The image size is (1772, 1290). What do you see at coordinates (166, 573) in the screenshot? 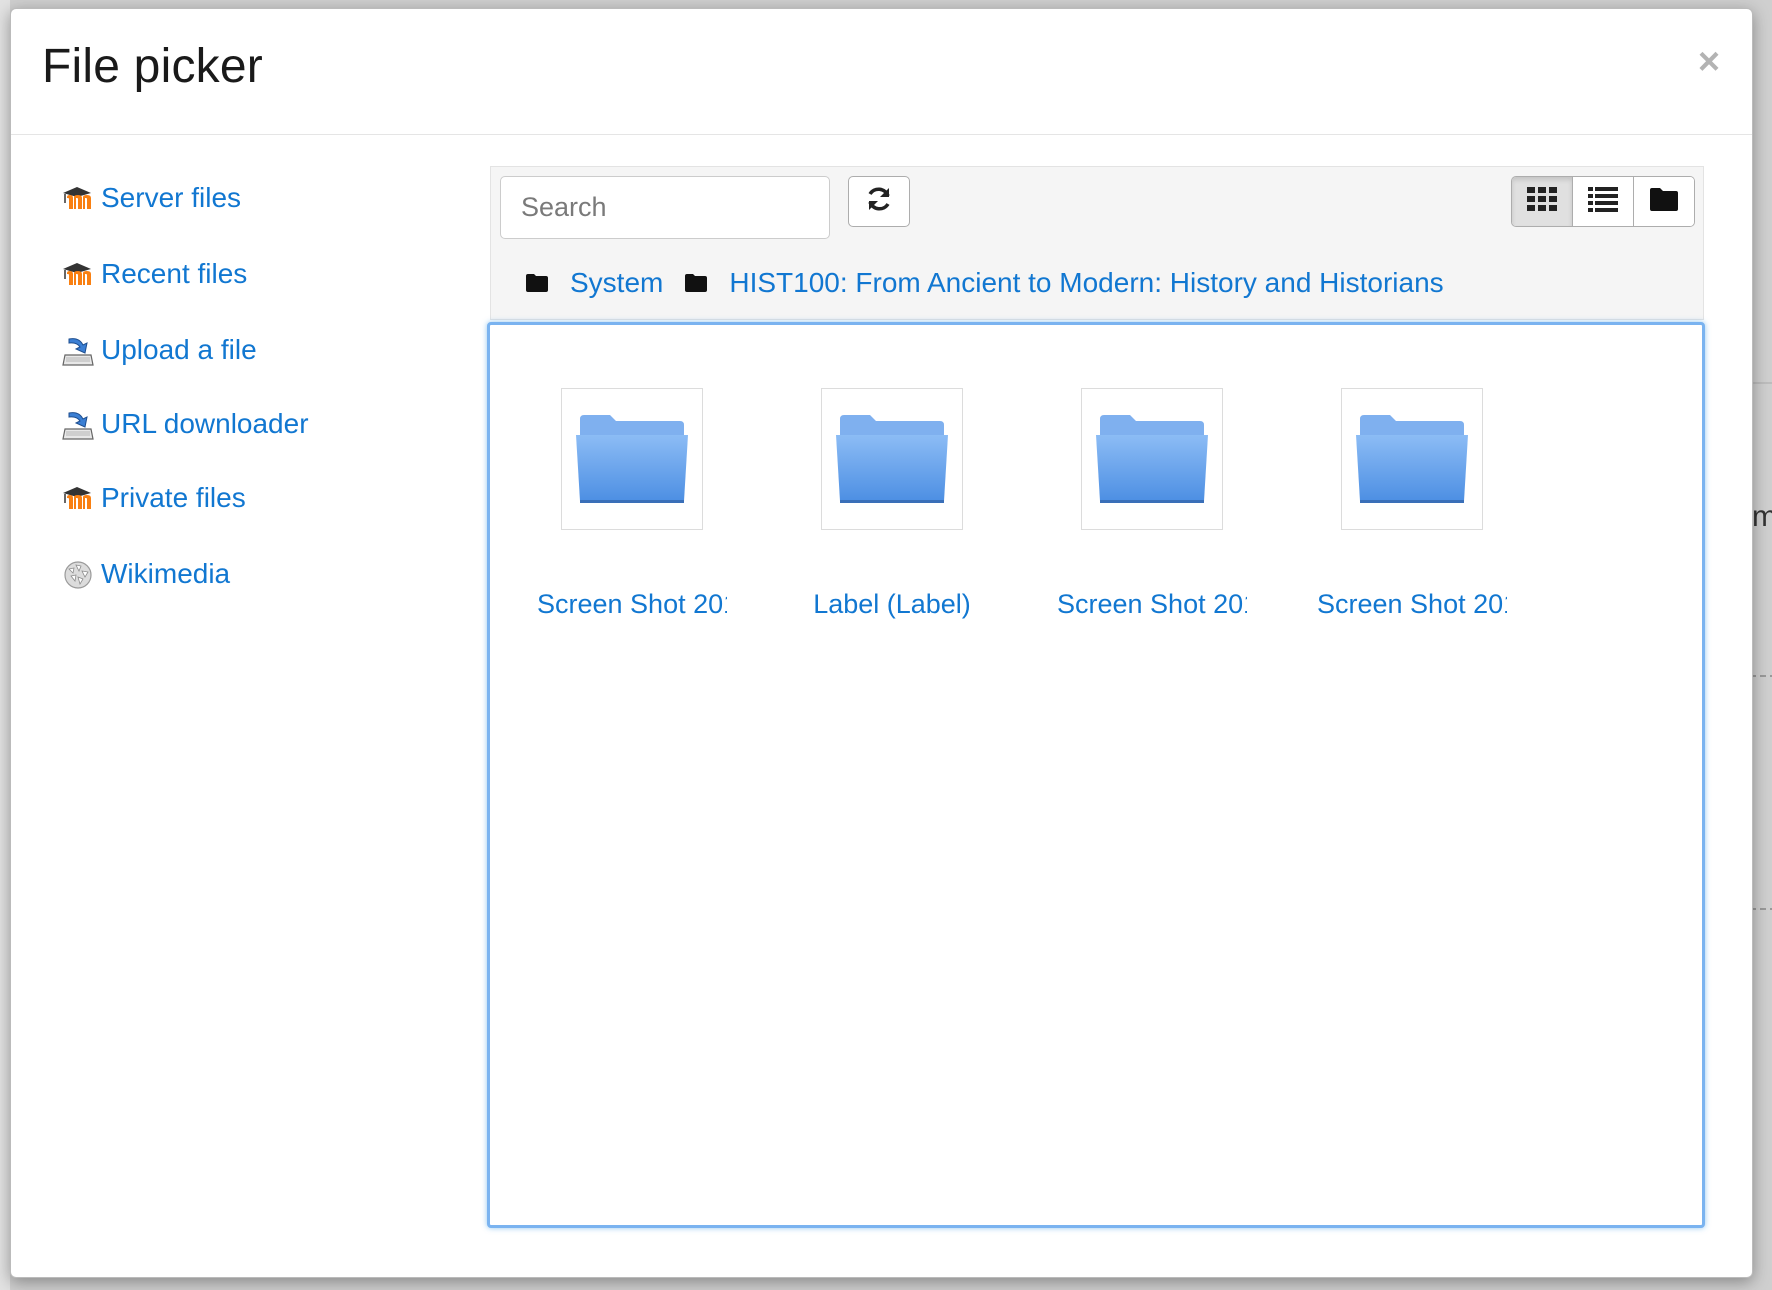
I see `repo-label: Wikimedia` at bounding box center [166, 573].